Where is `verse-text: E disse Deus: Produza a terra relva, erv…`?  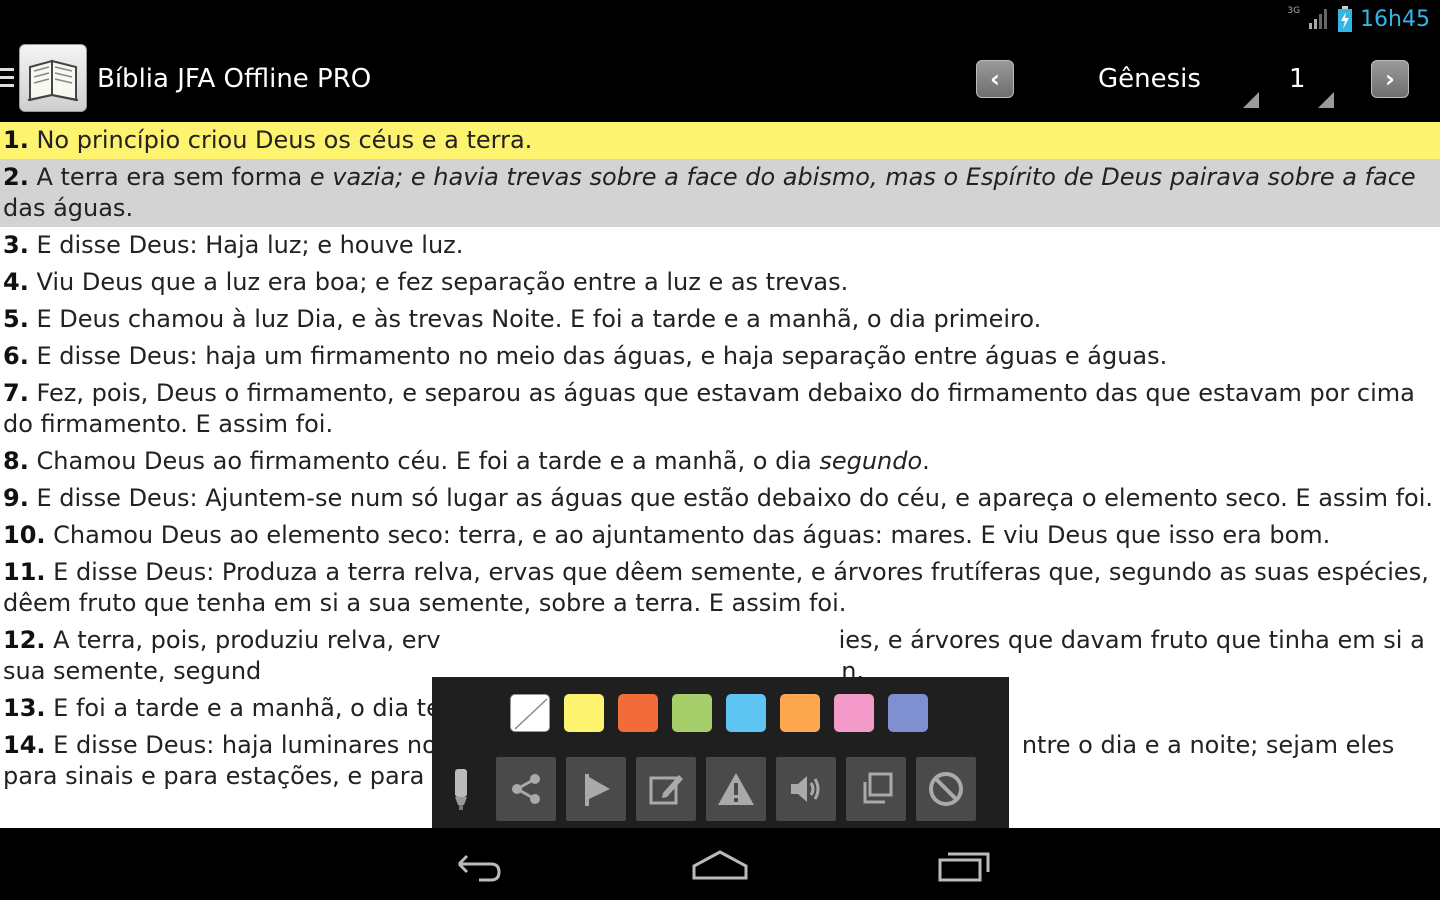
verse-text: E disse Deus: Produza a terra relva, erv… is located at coordinates (716, 587).